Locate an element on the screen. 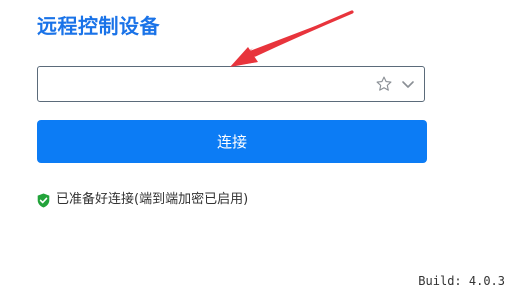  connection-status: 已准备好连接(端到端加密已启用) is located at coordinates (142, 200).